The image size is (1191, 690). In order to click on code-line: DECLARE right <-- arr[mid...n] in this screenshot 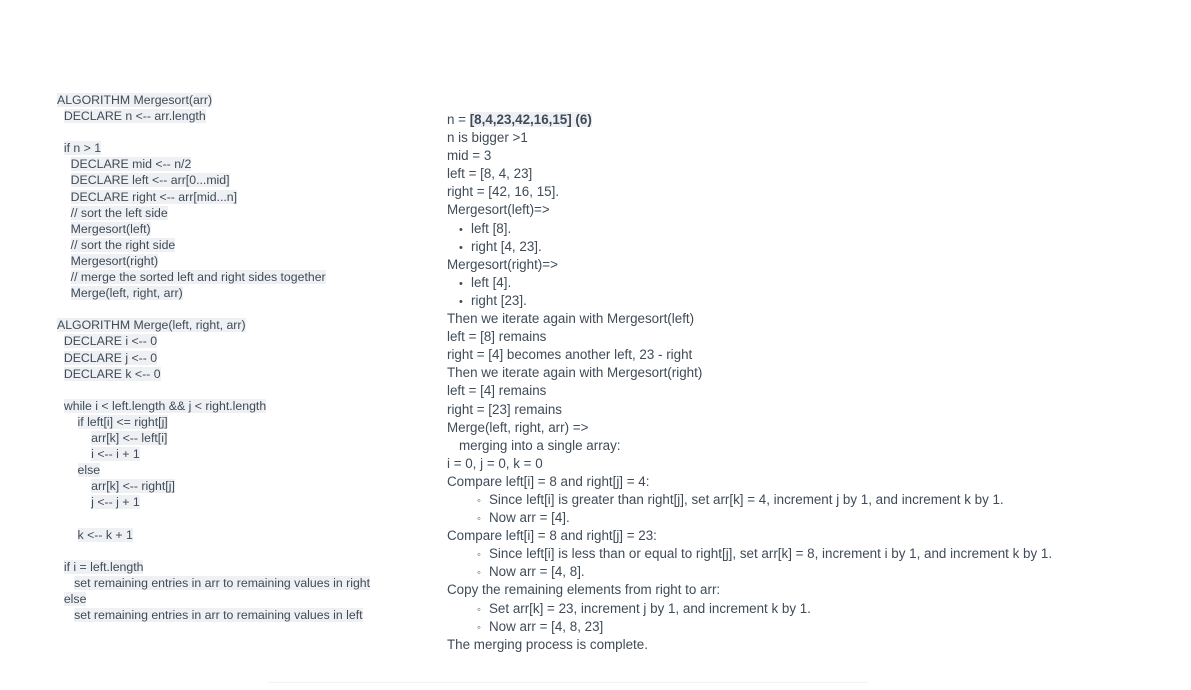, I will do `click(252, 197)`.